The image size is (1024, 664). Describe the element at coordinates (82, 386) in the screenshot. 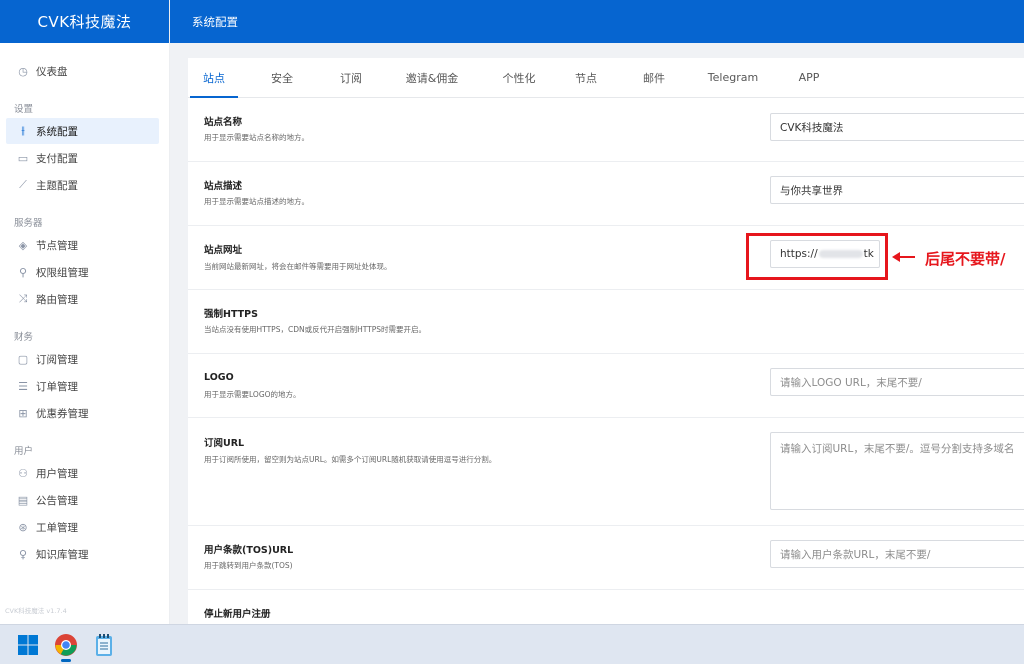

I see `sidebar-item-order-management: ☰ 订单管理` at that location.